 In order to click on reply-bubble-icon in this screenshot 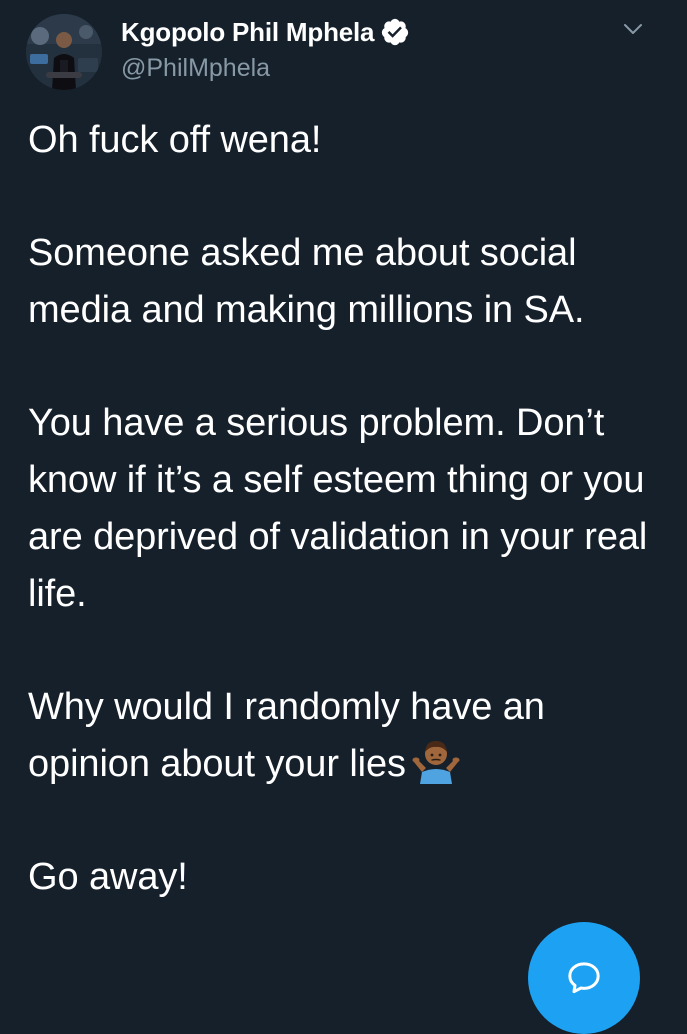, I will do `click(584, 978)`.